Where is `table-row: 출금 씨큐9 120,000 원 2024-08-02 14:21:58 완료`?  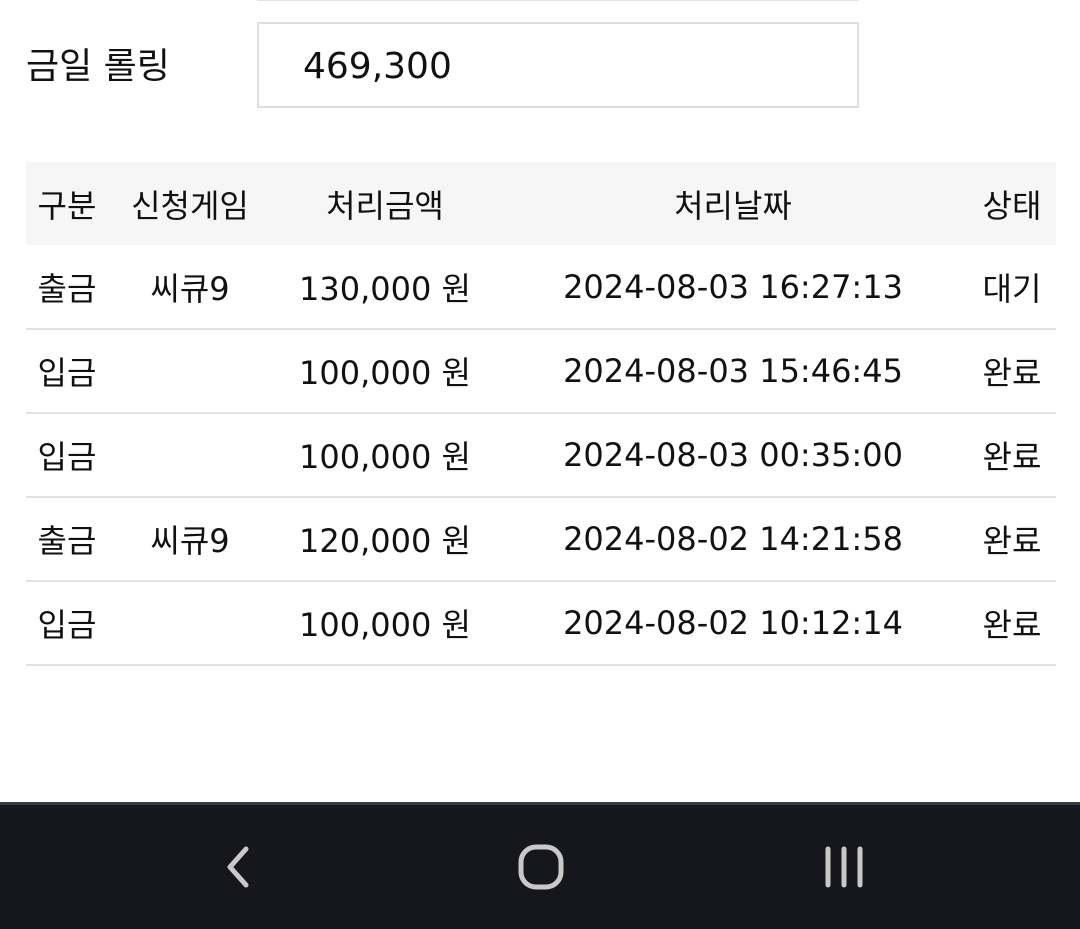
table-row: 출금 씨큐9 120,000 원 2024-08-02 14:21:58 완료 is located at coordinates (541, 539).